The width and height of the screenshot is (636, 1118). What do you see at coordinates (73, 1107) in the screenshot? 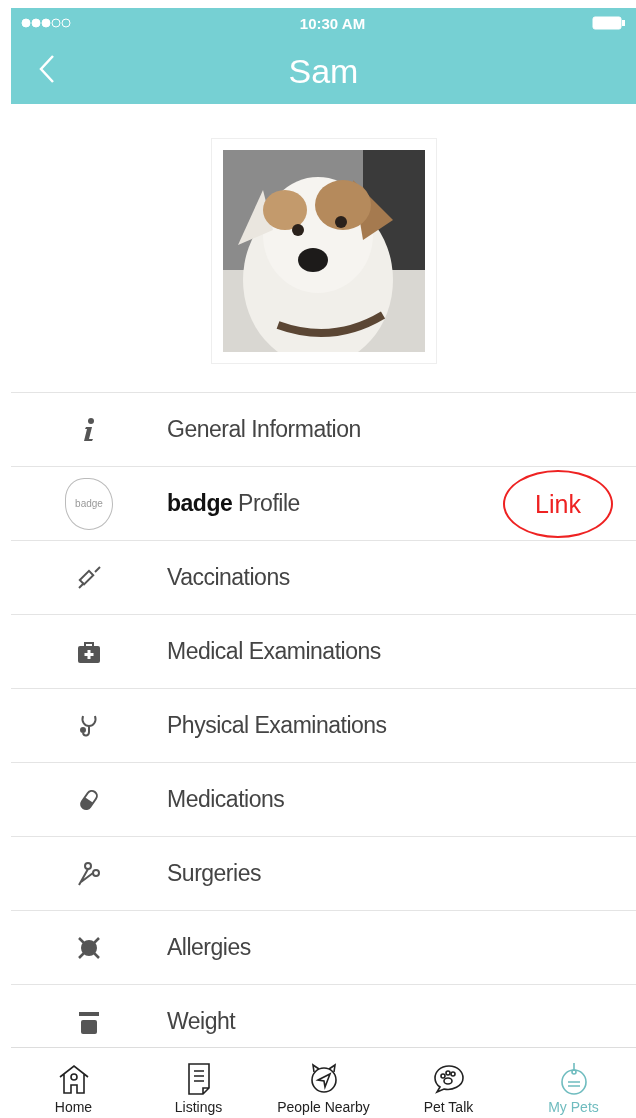
I see `tab-label: Home` at bounding box center [73, 1107].